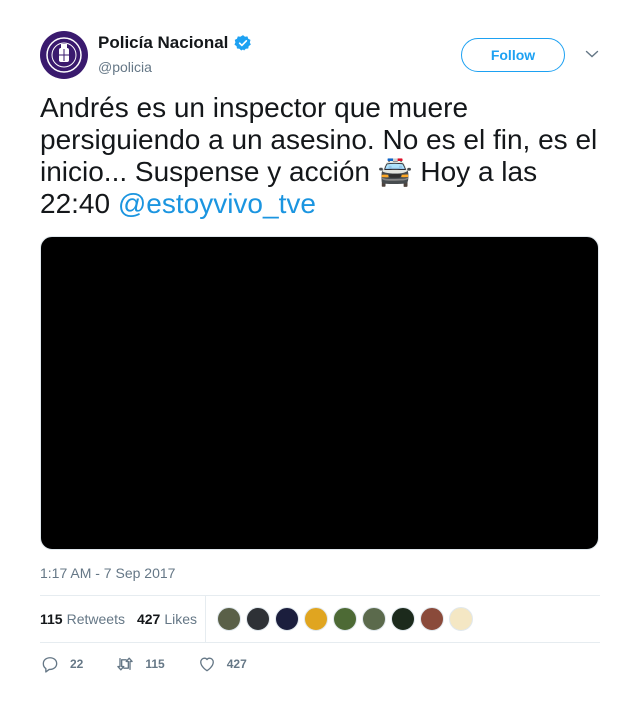  Describe the element at coordinates (50, 665) in the screenshot. I see `reply-icon` at that location.